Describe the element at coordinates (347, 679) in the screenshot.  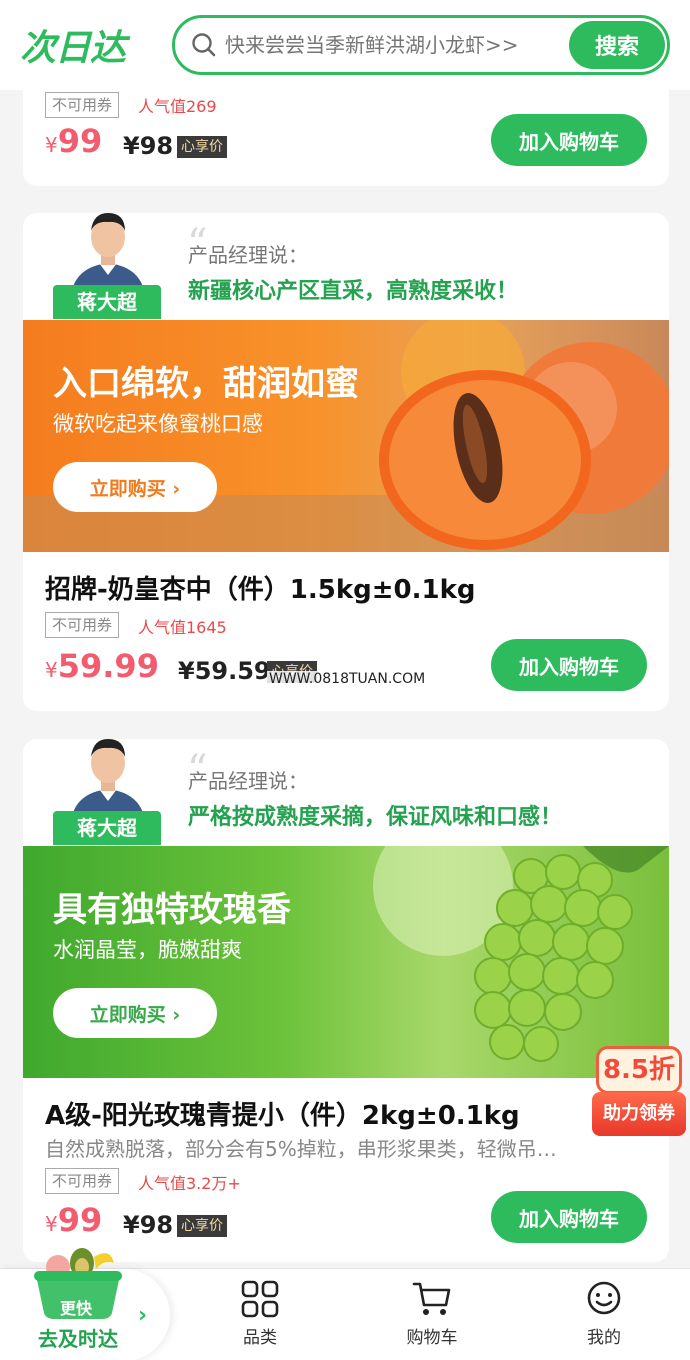
I see `watermark: WWW.0818TUAN.COM` at that location.